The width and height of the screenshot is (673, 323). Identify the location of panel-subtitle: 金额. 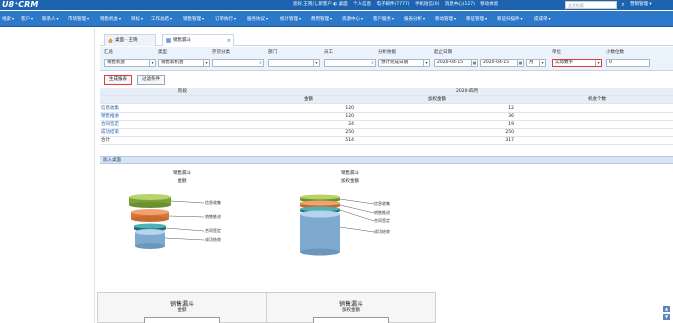
(182, 310).